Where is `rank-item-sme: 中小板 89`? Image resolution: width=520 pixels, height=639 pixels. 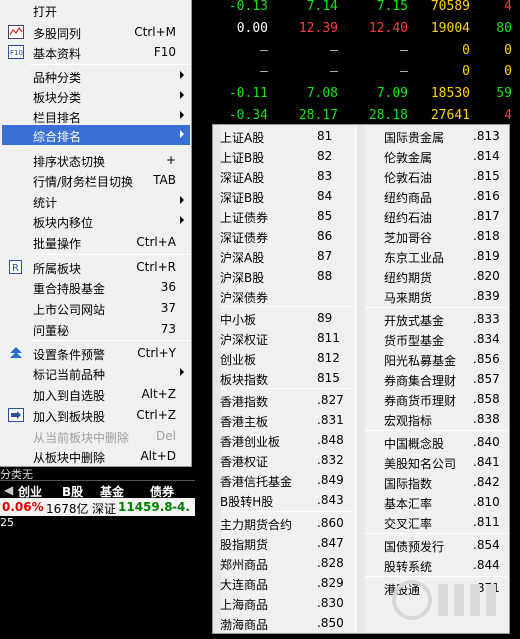 rank-item-sme: 中小板 89 is located at coordinates (284, 318).